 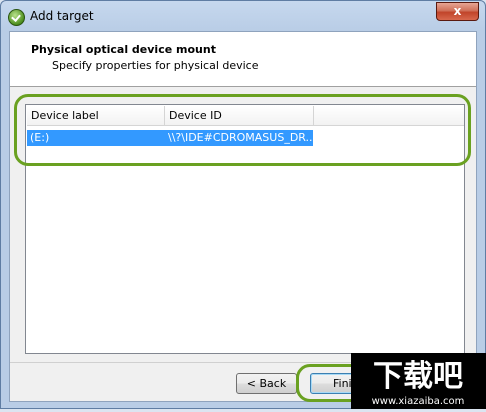 I want to click on watermark-graphic: 下载吧 www.xiazaiba.com, so click(x=418, y=383).